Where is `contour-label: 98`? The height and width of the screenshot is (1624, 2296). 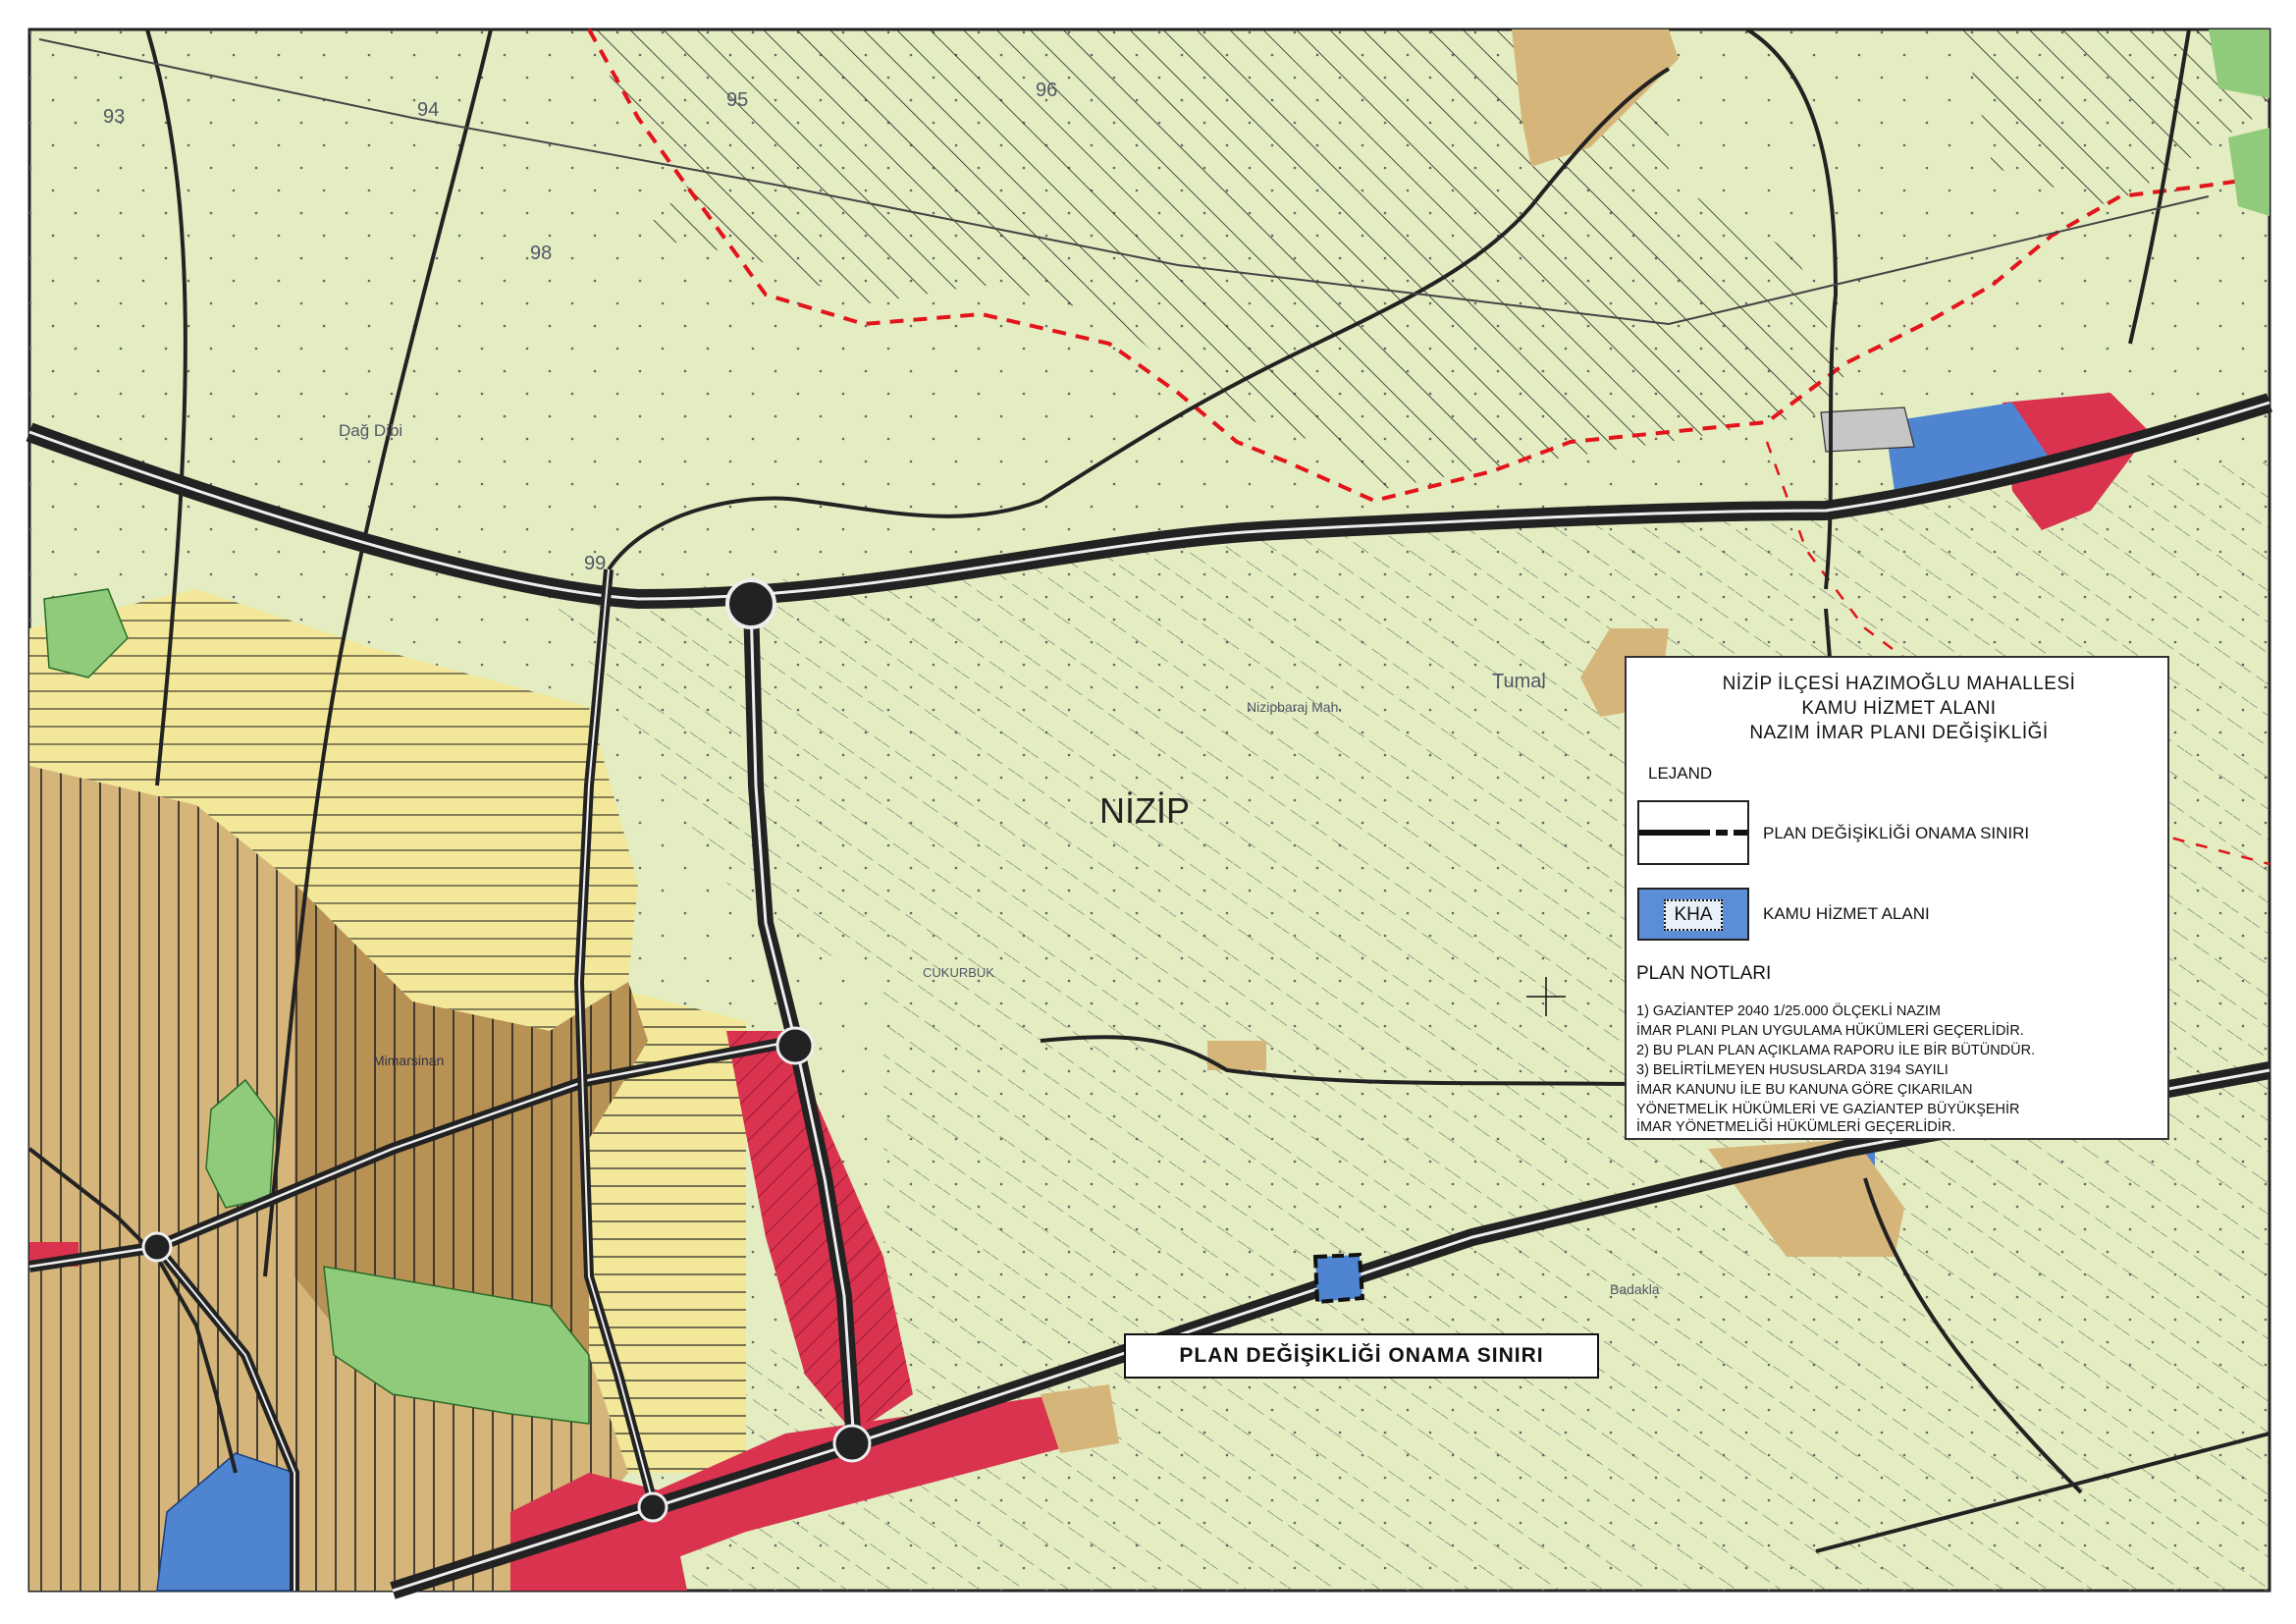 contour-label: 98 is located at coordinates (541, 253).